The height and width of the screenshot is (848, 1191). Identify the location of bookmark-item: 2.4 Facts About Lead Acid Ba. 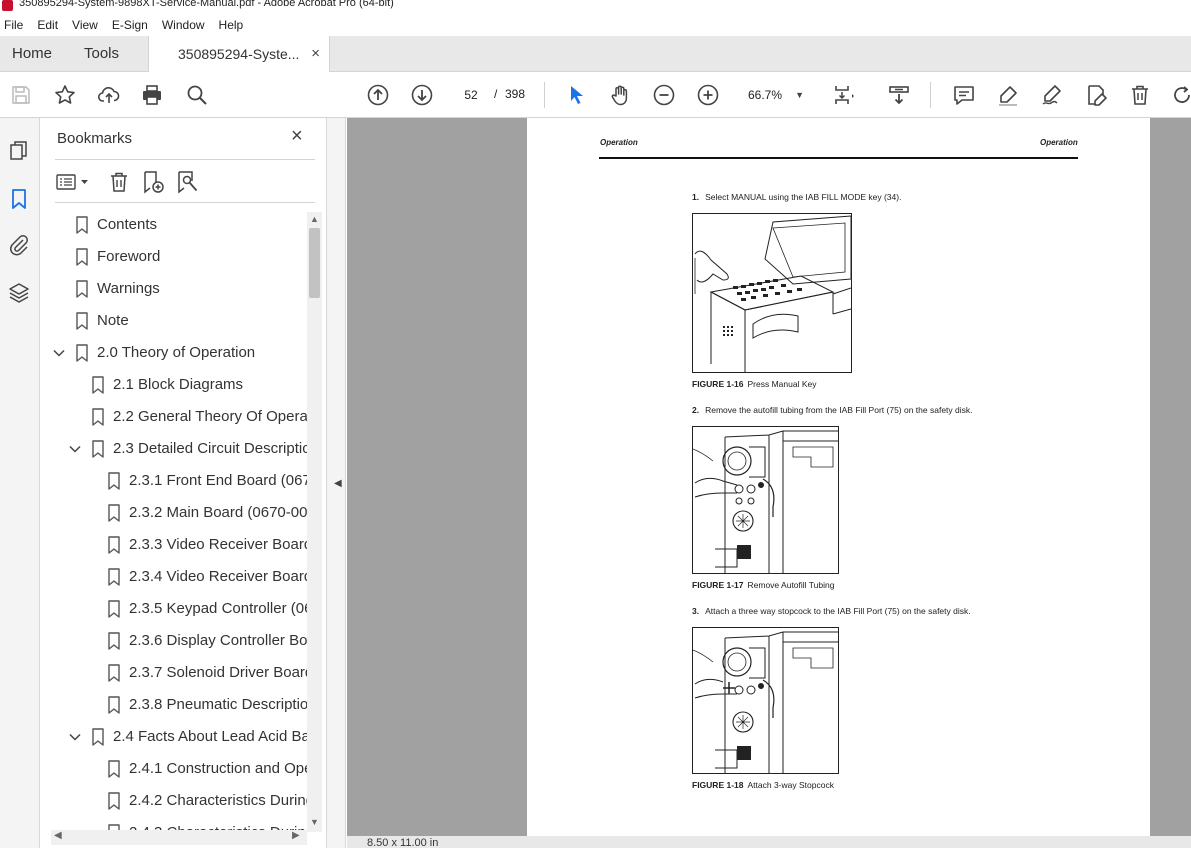
(174, 738).